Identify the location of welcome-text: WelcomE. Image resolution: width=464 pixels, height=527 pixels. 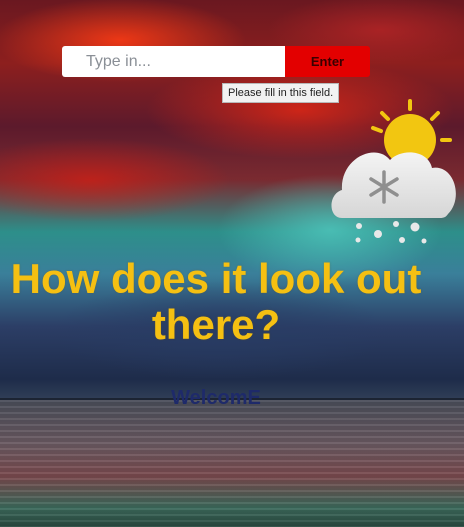
(216, 398).